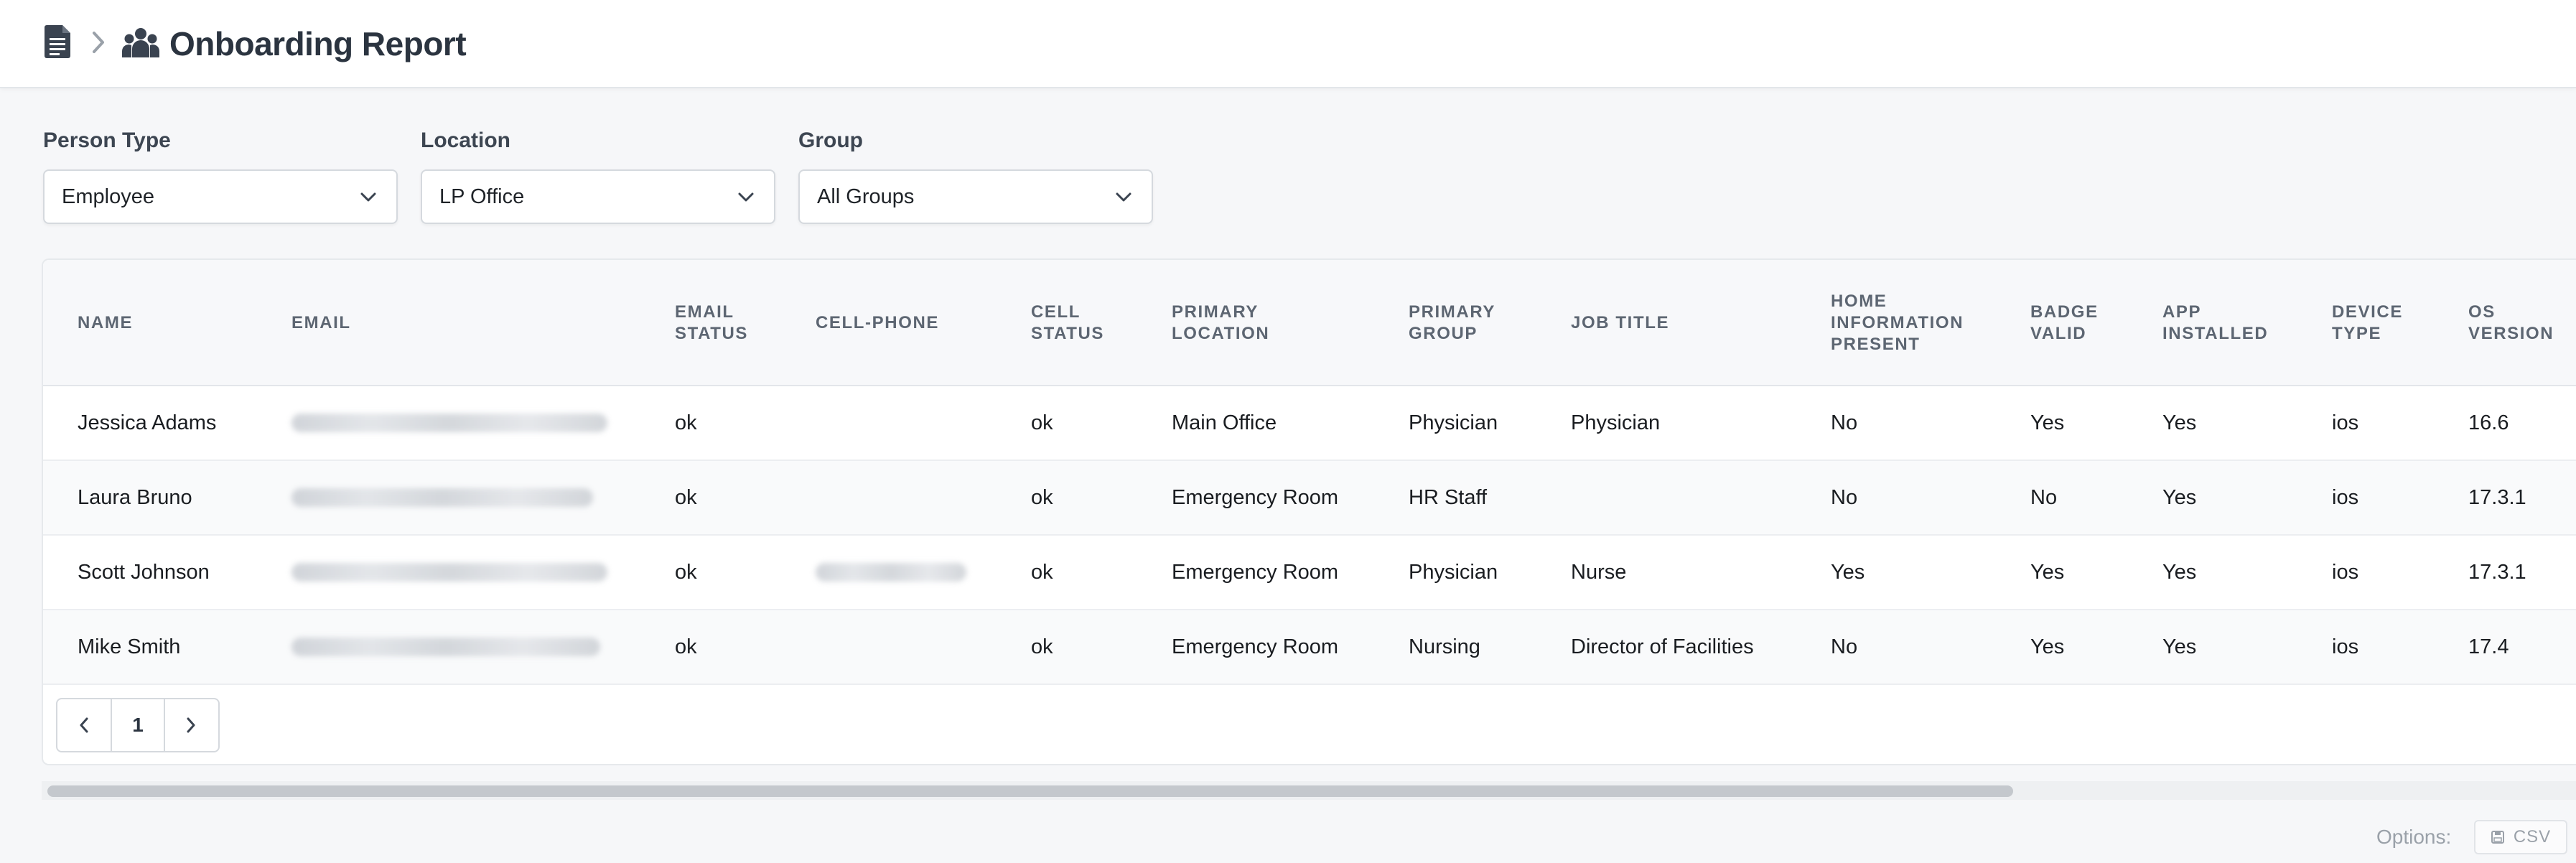  Describe the element at coordinates (891, 572) in the screenshot. I see `redacted-cell-phone` at that location.